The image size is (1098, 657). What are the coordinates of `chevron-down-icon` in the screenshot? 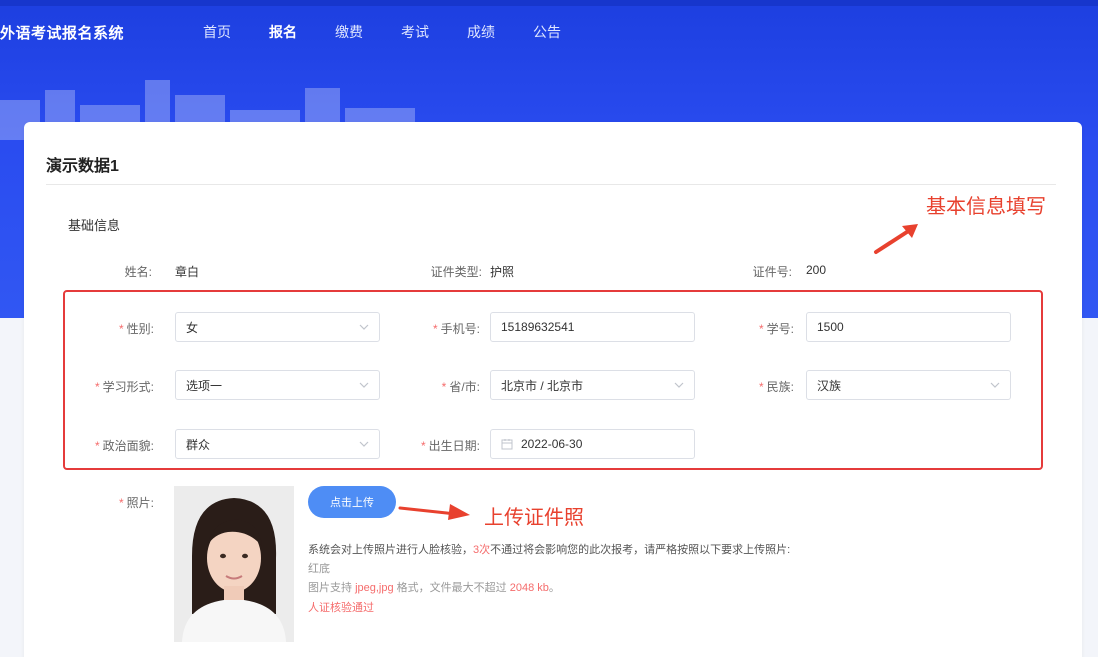 It's located at (995, 385).